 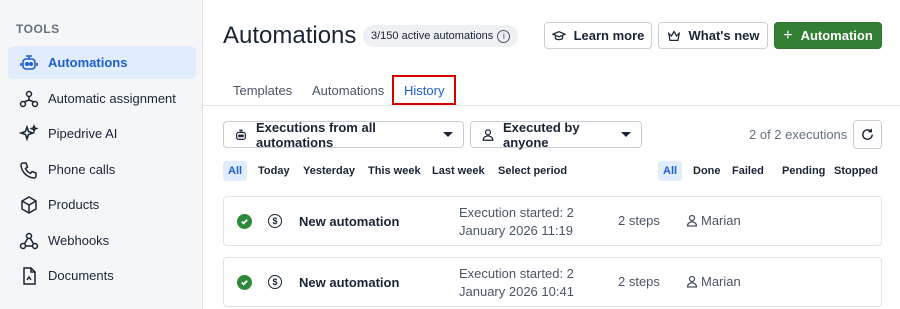 What do you see at coordinates (274, 171) in the screenshot?
I see `period-chip-today: Today` at bounding box center [274, 171].